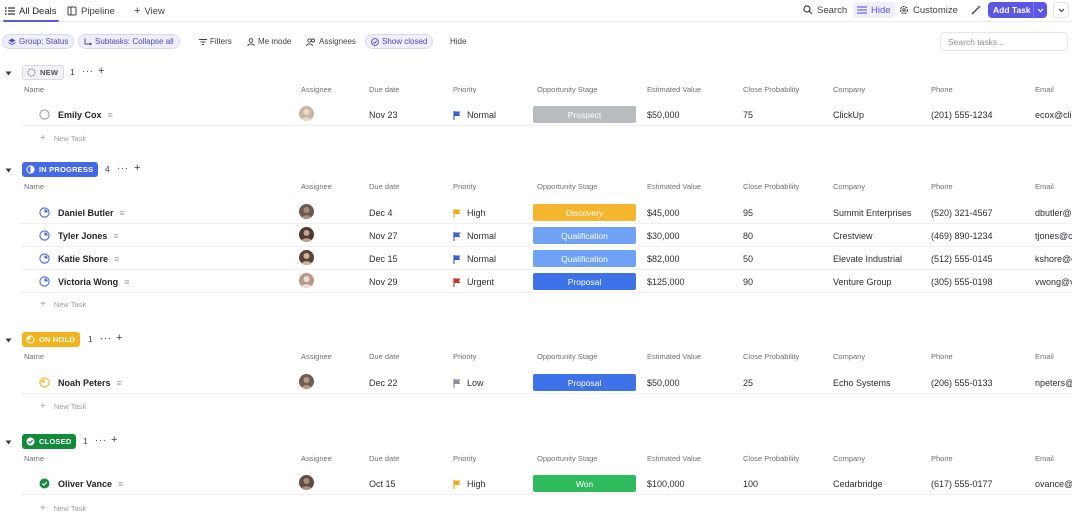 This screenshot has width=1072, height=523. Describe the element at coordinates (215, 41) in the screenshot. I see `filters-button: Filters` at that location.